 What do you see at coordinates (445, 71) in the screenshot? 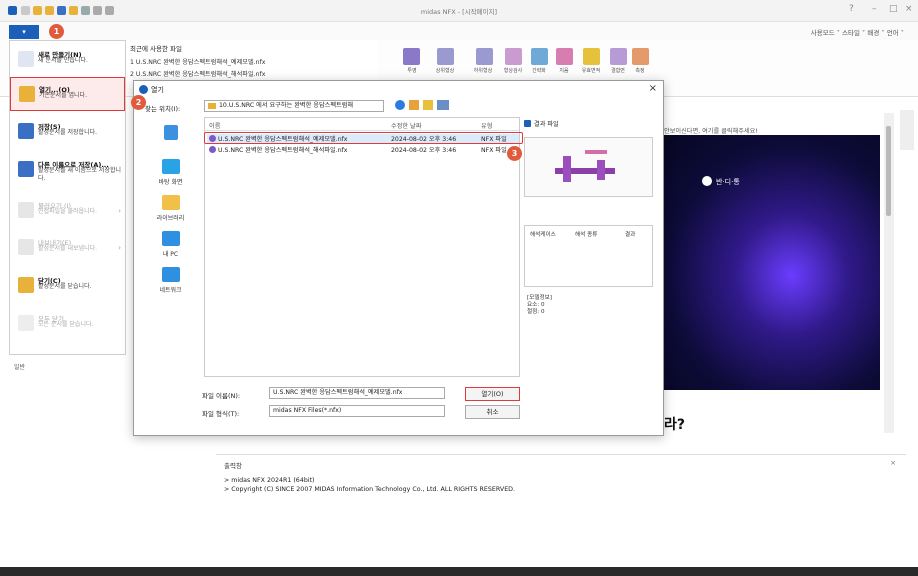
I see `ribbon-label: 상위형상` at bounding box center [445, 71].